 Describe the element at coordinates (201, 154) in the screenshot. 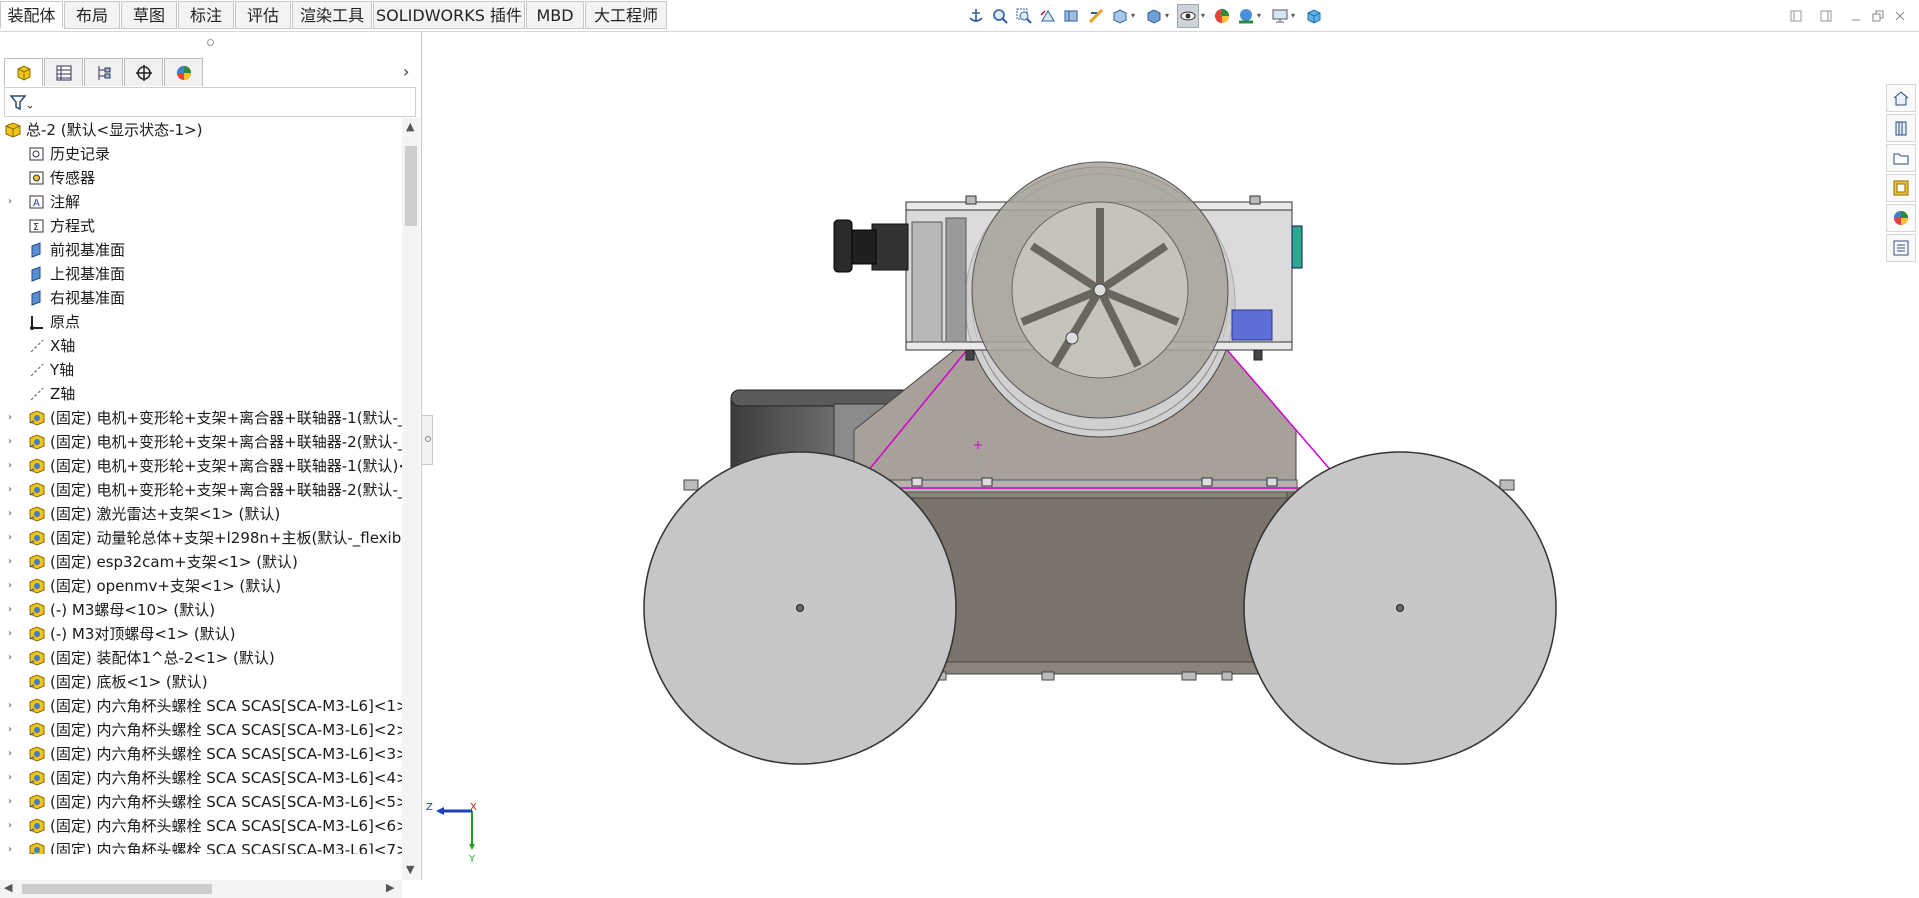

I see `tree-item: 历史记录` at that location.